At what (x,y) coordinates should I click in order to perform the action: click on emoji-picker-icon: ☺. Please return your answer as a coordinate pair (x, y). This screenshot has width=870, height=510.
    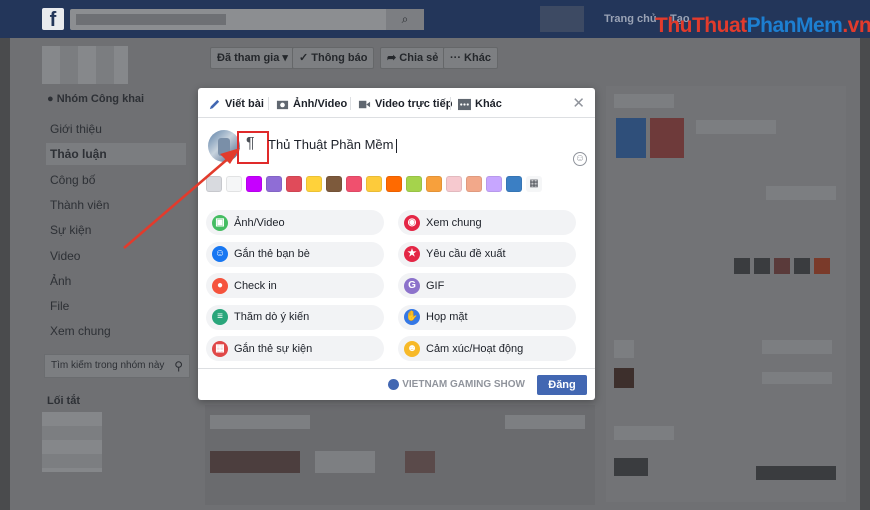
    Looking at the image, I should click on (580, 159).